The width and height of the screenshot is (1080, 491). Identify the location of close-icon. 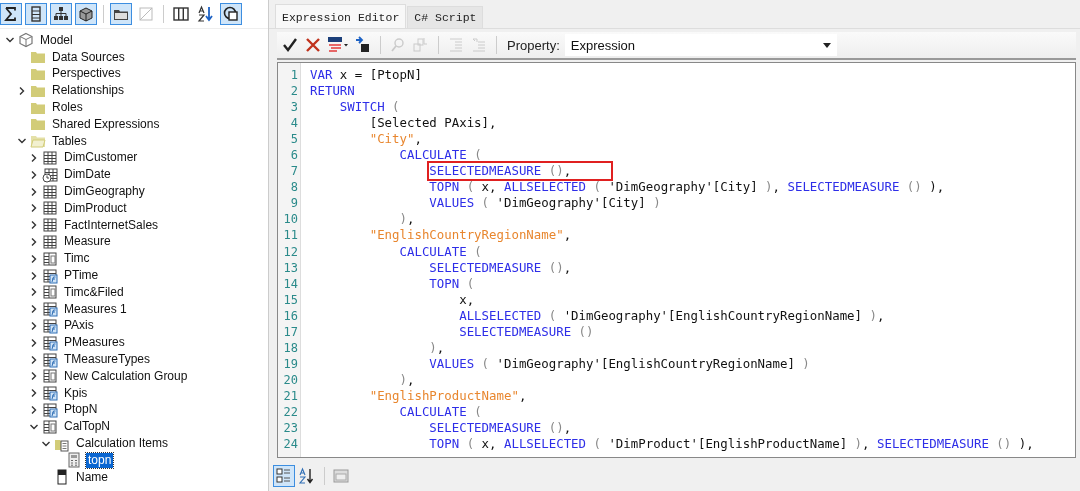
(313, 45).